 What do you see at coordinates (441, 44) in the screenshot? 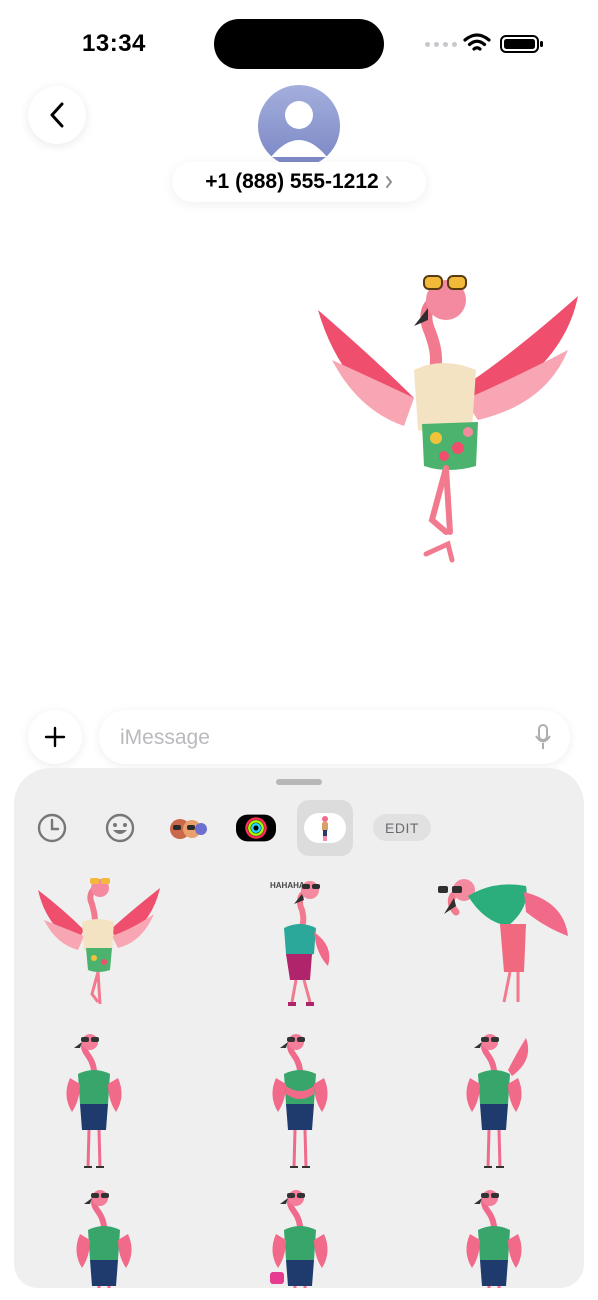
I see `signal-icon` at bounding box center [441, 44].